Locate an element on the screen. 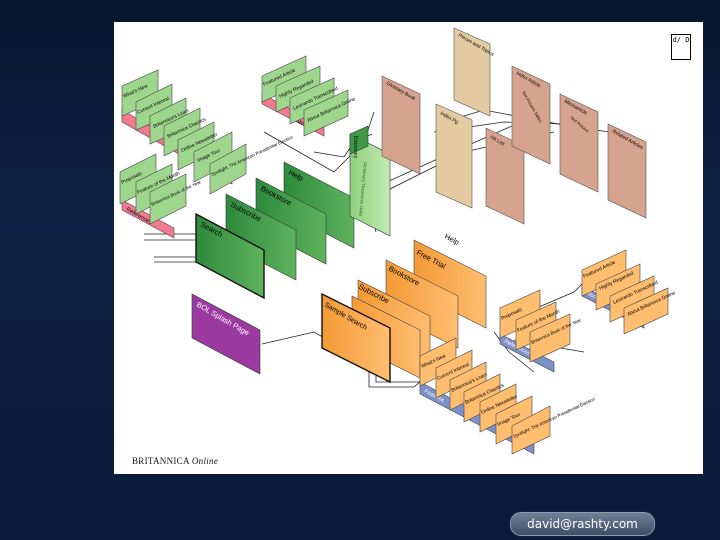 This screenshot has height=540, width=720. caption: BRITANNICA Online is located at coordinates (175, 461).